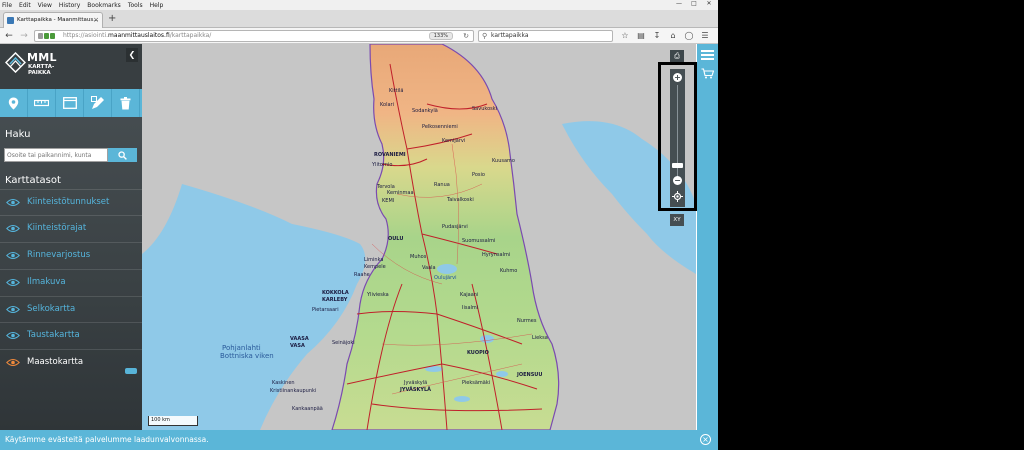  What do you see at coordinates (126, 103) in the screenshot?
I see `clear-tool` at bounding box center [126, 103].